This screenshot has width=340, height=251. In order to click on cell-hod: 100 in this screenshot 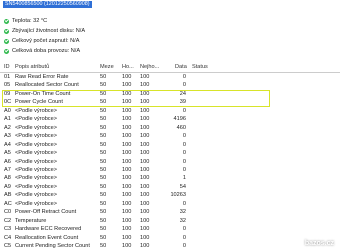, I will do `click(127, 246)`.